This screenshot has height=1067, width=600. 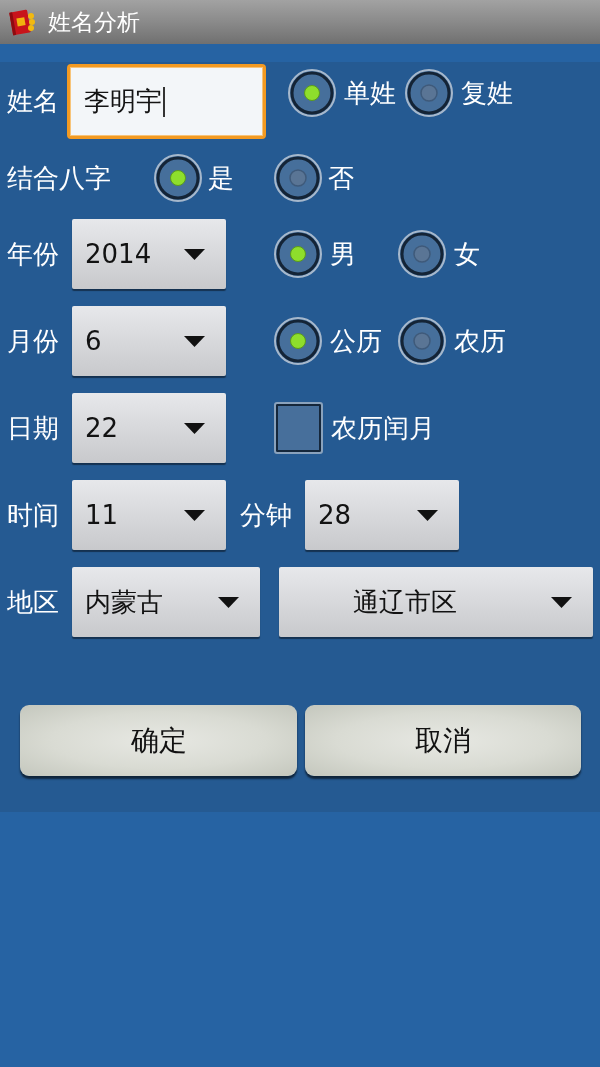 I want to click on field-label: 时间, so click(x=33, y=515).